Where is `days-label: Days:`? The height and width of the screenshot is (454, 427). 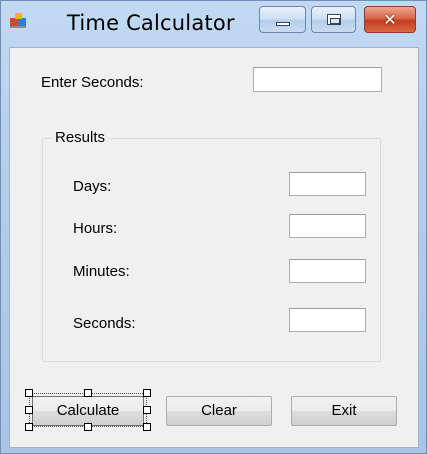
days-label: Days: is located at coordinates (92, 186).